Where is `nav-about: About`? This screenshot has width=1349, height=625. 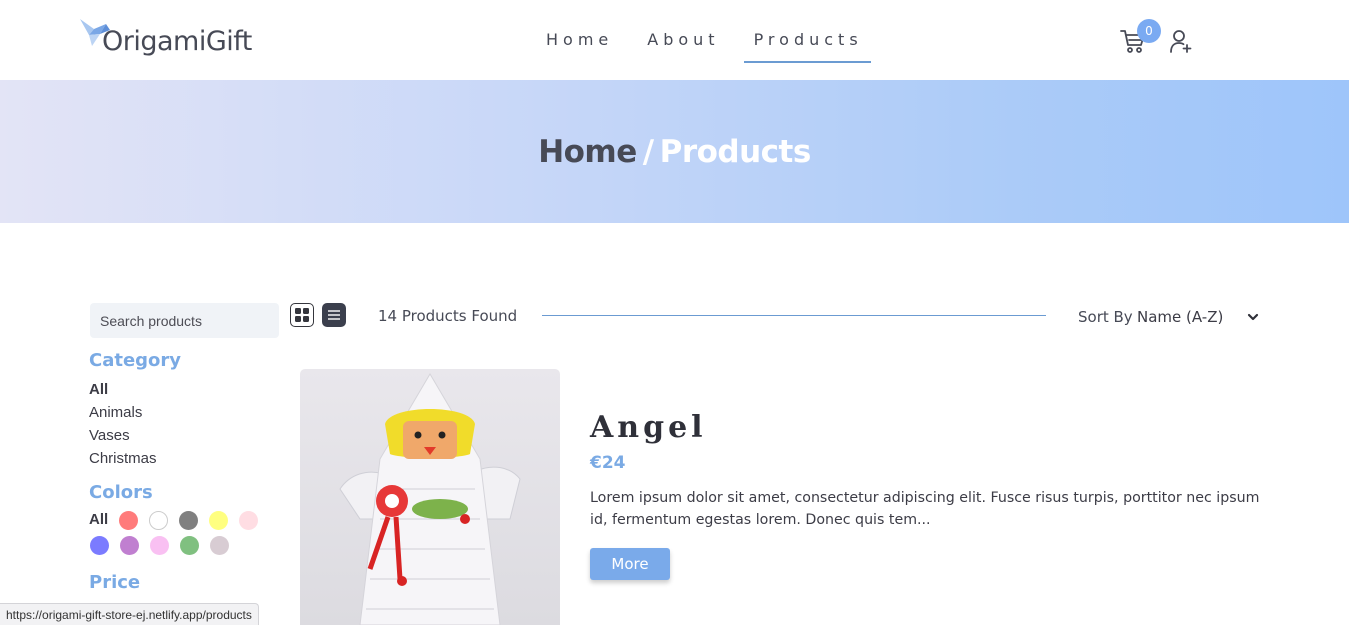 nav-about: About is located at coordinates (682, 45).